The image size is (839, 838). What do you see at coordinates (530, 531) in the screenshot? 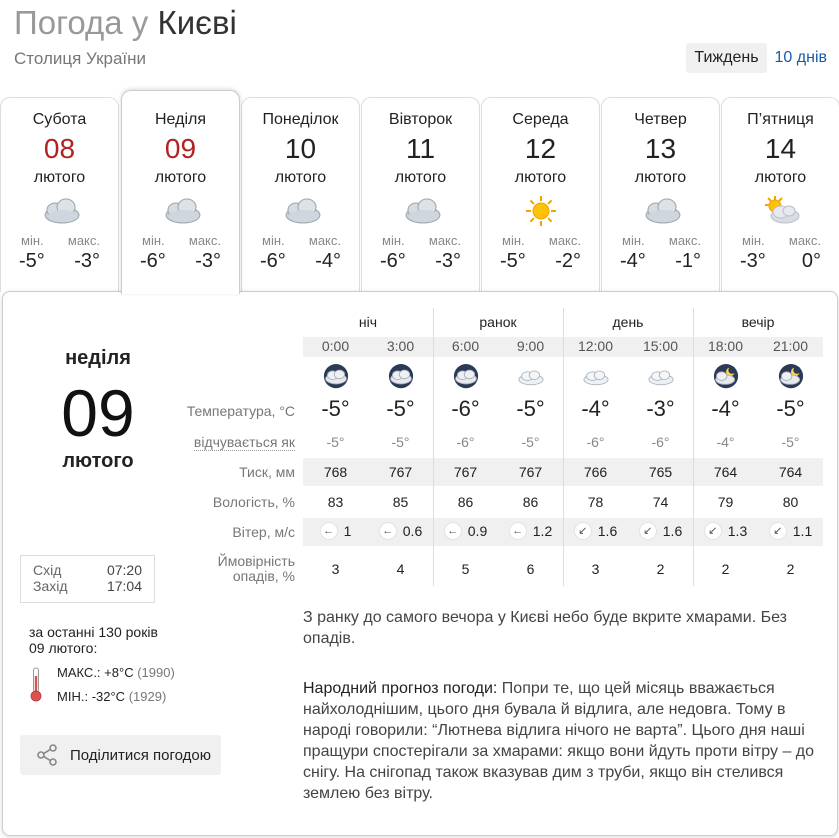
I see `wind-cell: ← 1.2` at bounding box center [530, 531].